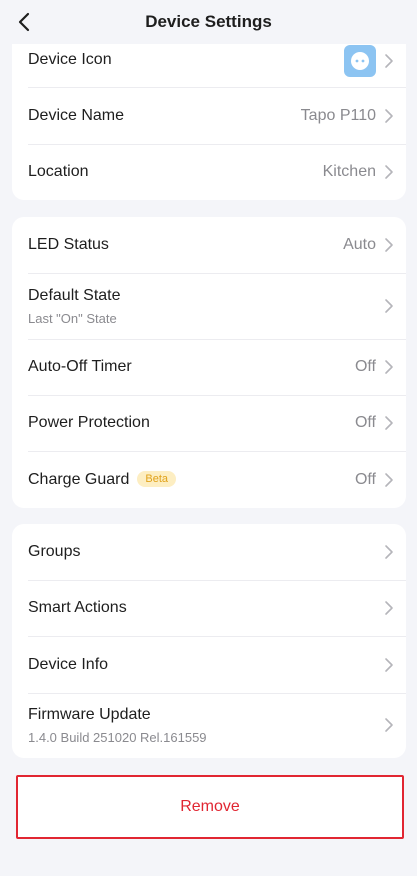  I want to click on groups-label: Groups, so click(54, 551).